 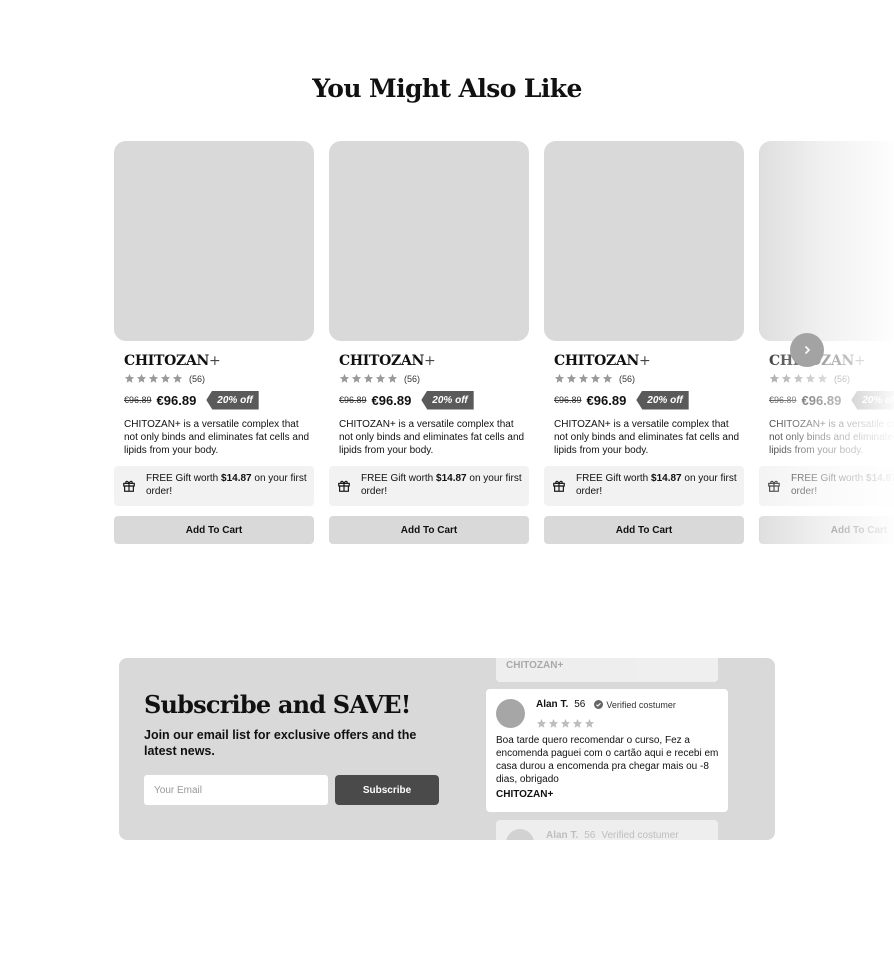 I want to click on check-circle-icon, so click(x=599, y=704).